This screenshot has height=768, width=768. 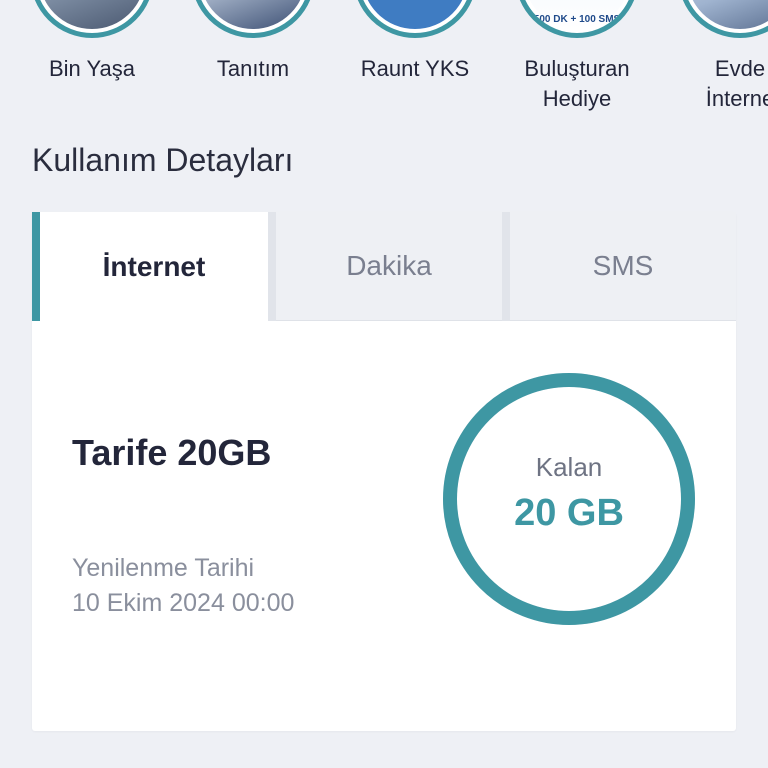 What do you see at coordinates (389, 266) in the screenshot?
I see `tab-dakika: Dakika` at bounding box center [389, 266].